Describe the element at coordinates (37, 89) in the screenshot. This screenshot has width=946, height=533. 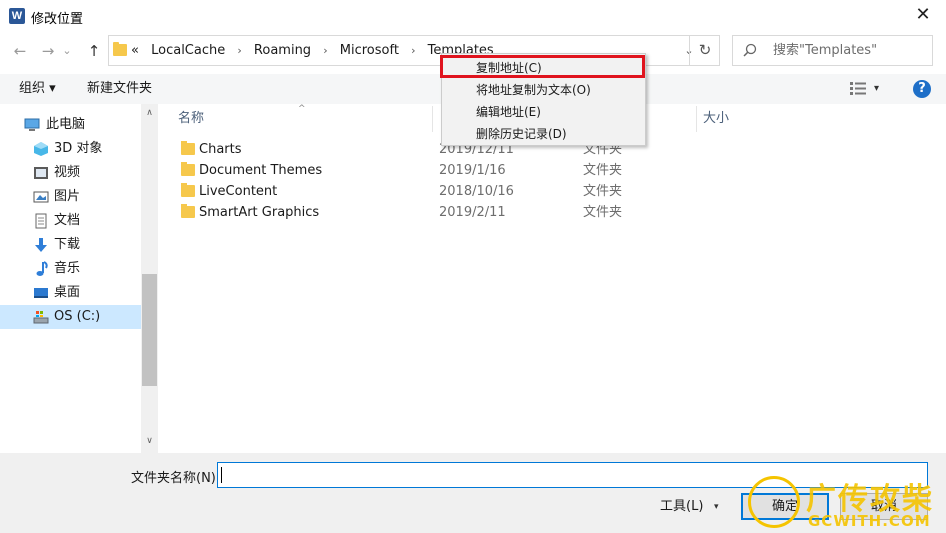
I see `organize-button: 组织 ▾` at that location.